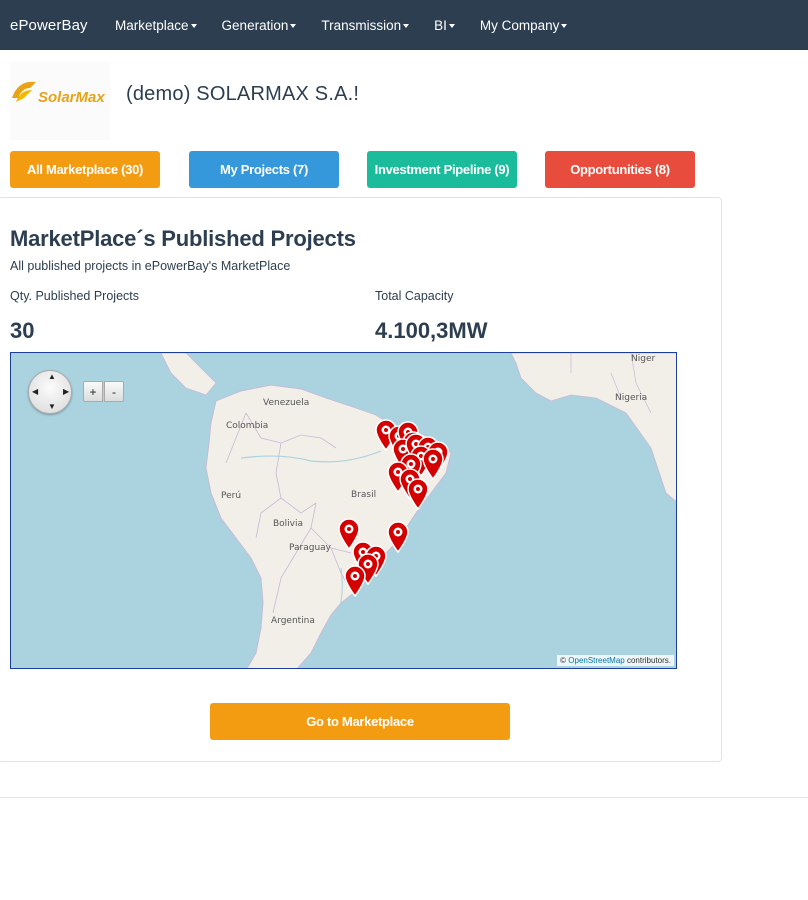 This screenshot has width=808, height=900. What do you see at coordinates (414, 296) in the screenshot?
I see `capacity-label: Total Capacity` at bounding box center [414, 296].